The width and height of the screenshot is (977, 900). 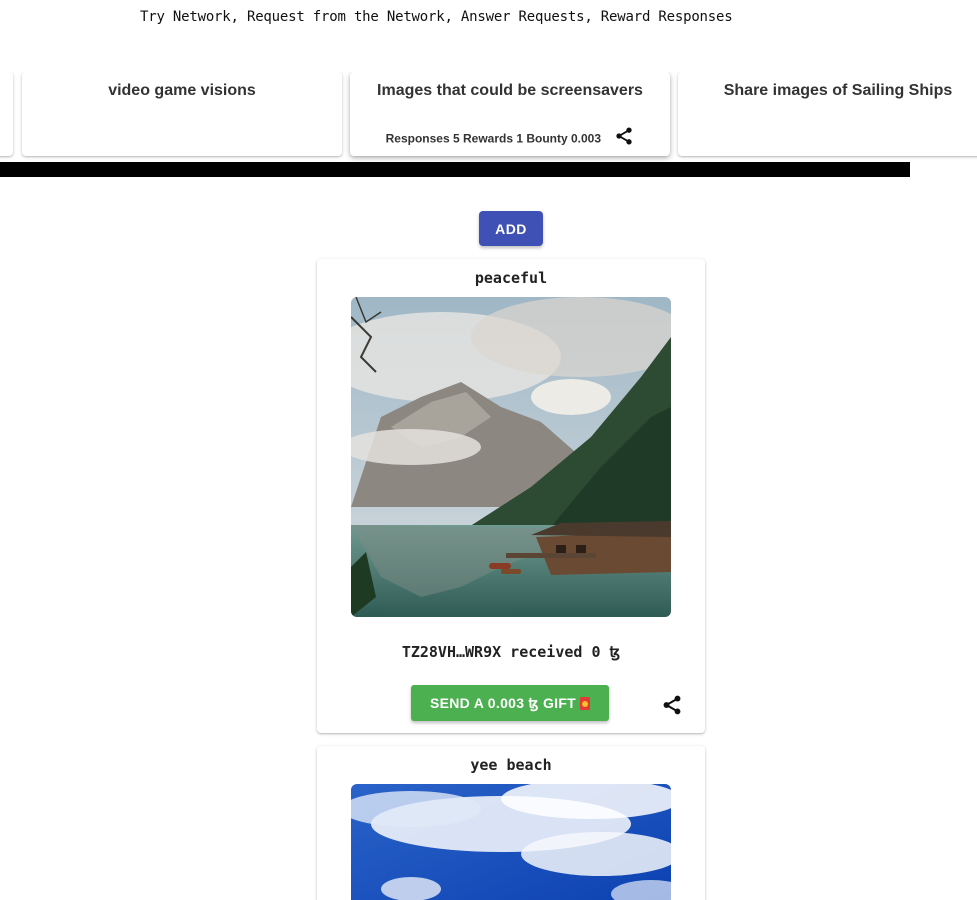 I want to click on red-envelope-icon, so click(x=585, y=703).